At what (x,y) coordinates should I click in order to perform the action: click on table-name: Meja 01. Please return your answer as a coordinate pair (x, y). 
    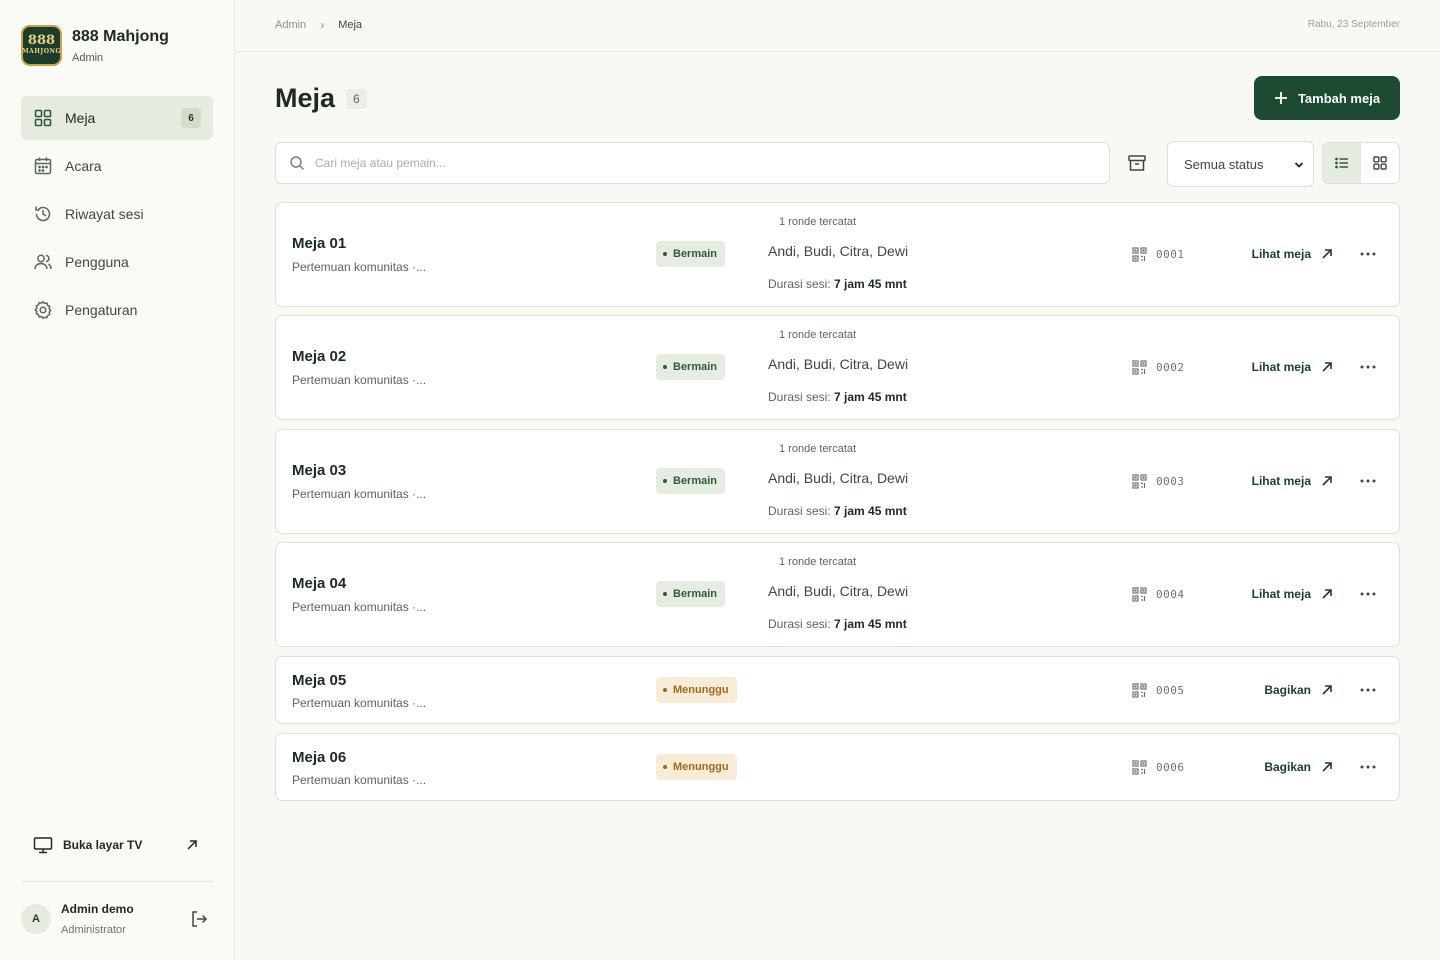
    Looking at the image, I should click on (319, 243).